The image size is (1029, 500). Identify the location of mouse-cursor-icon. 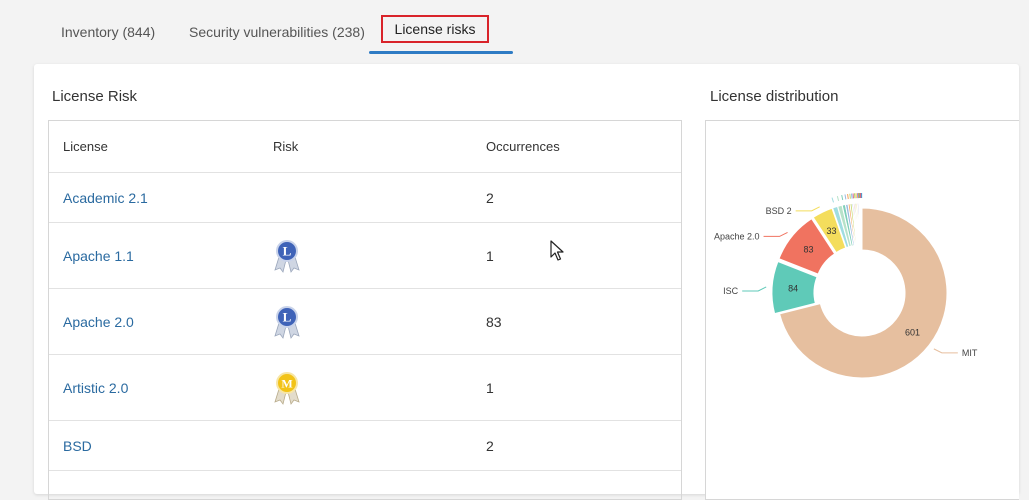
(557, 251).